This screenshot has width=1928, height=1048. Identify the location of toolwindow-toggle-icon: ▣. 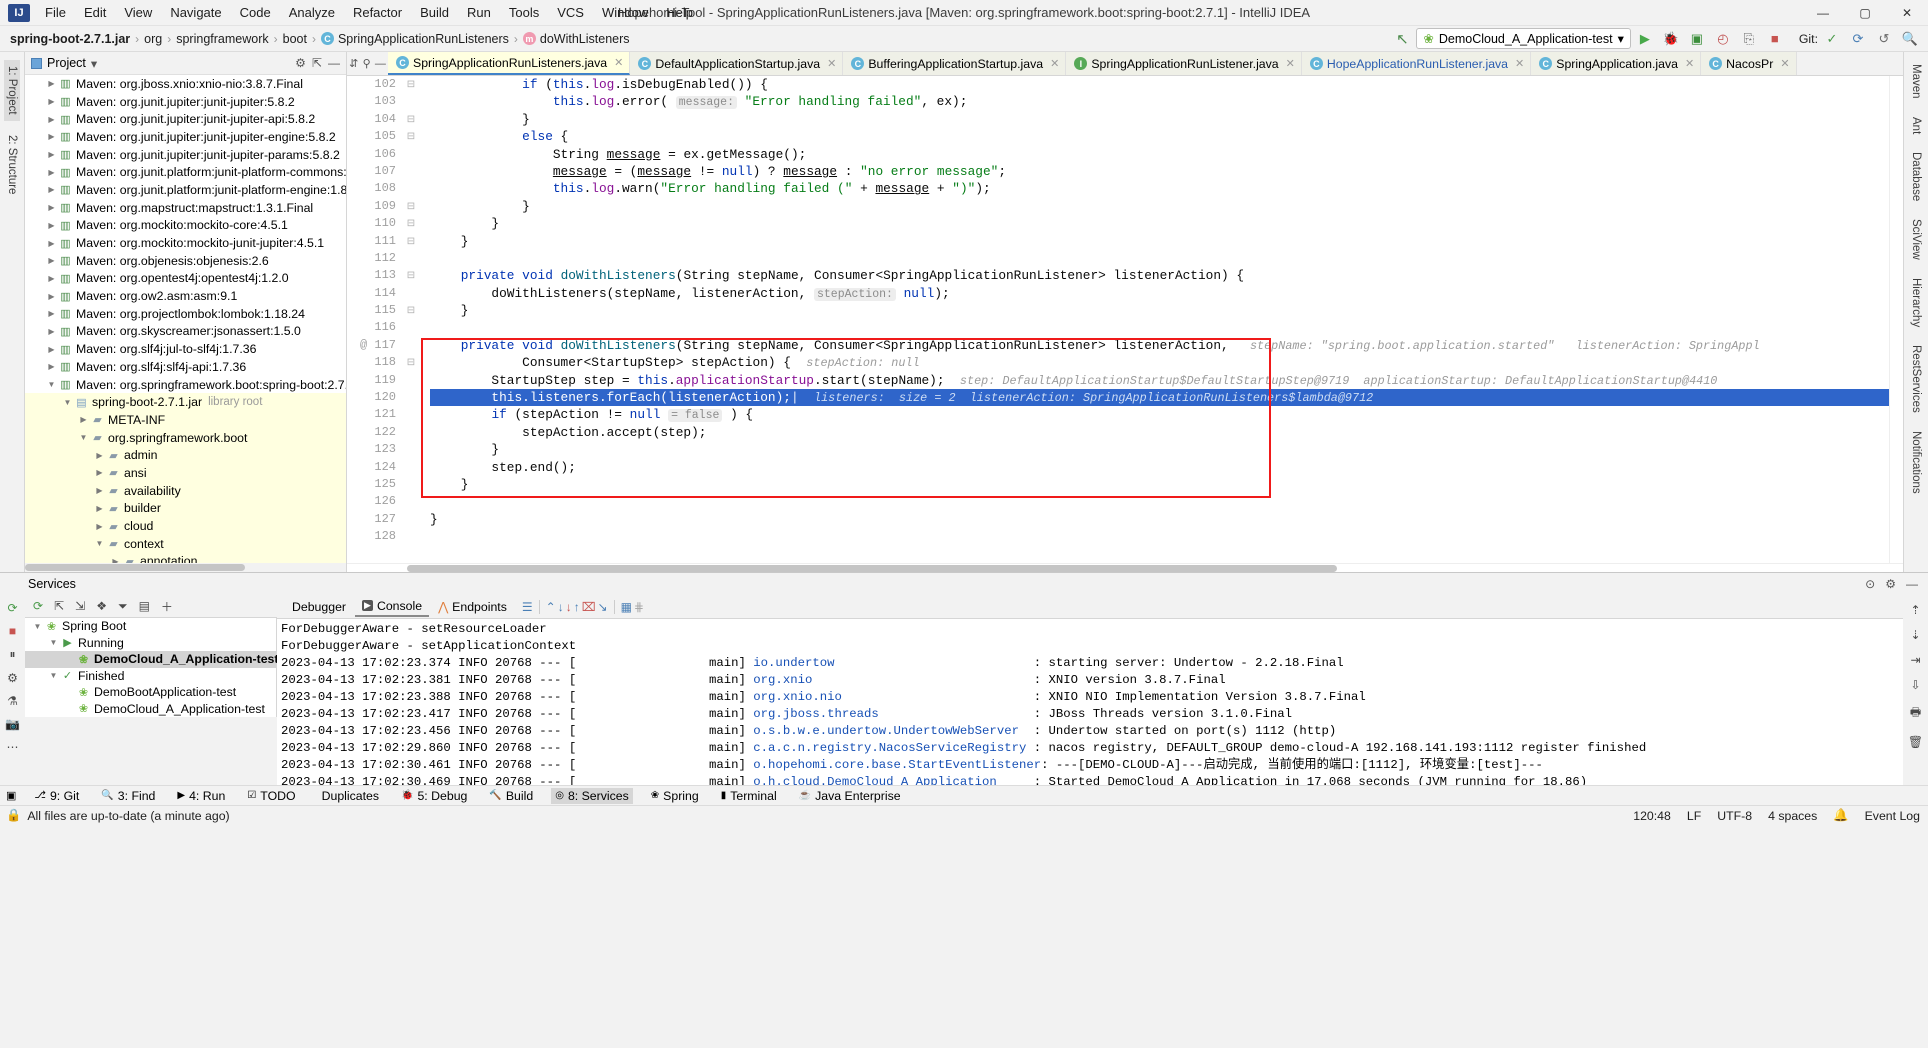
(11, 795).